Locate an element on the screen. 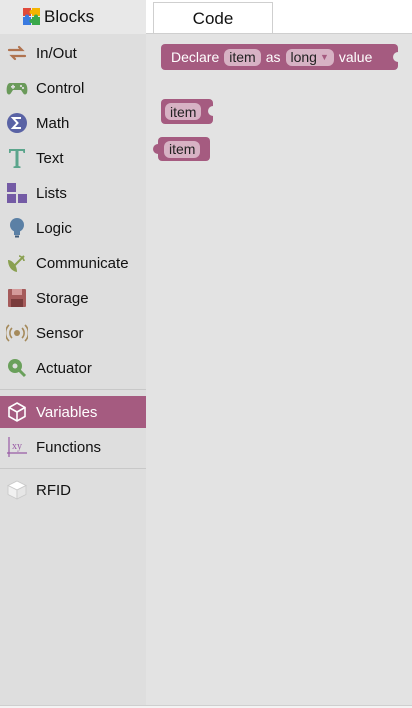 This screenshot has height=708, width=412. declare-variable-block: Declare item as long ▼ value is located at coordinates (280, 57).